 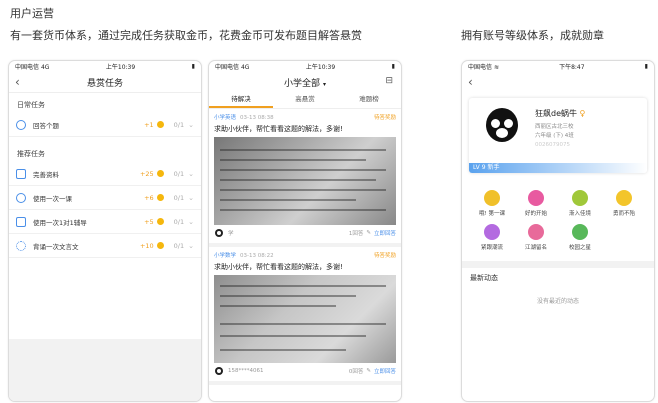 I want to click on badge-item: 哦! 第一课, so click(x=492, y=203).